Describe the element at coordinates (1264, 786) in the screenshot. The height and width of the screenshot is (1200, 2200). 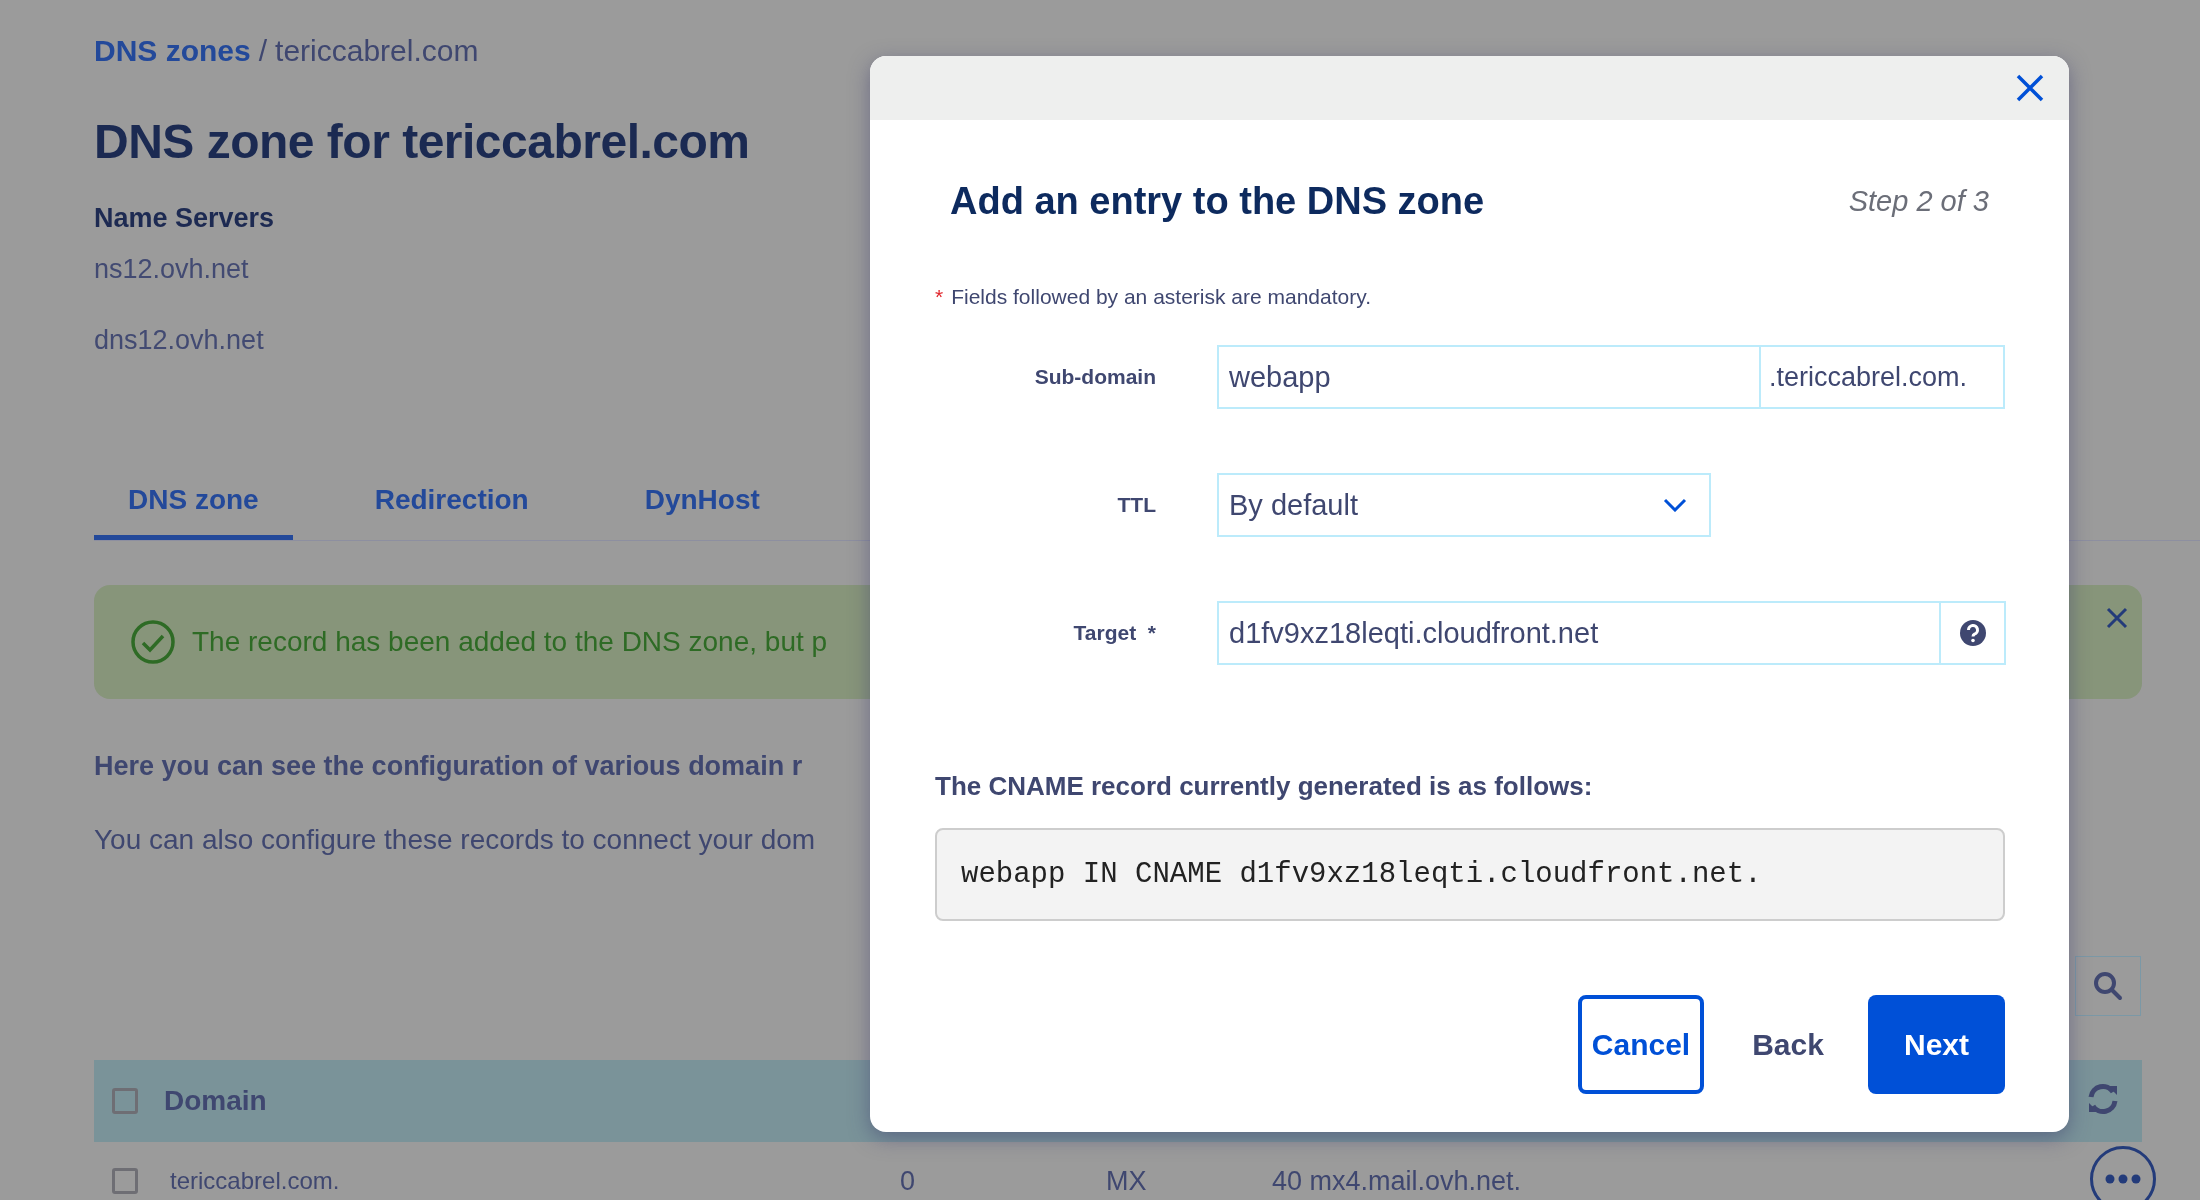
I see `record-heading: The CNAME record currently generated is as follows:` at that location.